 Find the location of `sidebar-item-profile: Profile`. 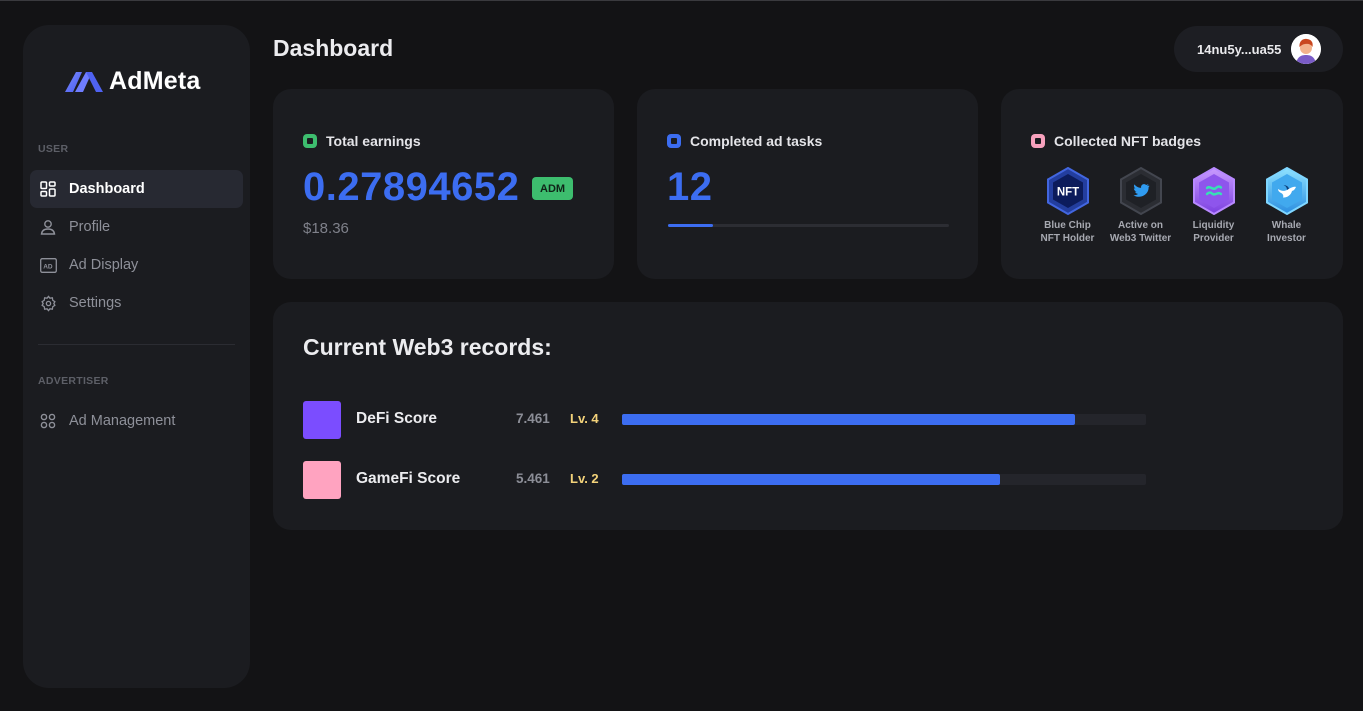

sidebar-item-profile: Profile is located at coordinates (136, 227).